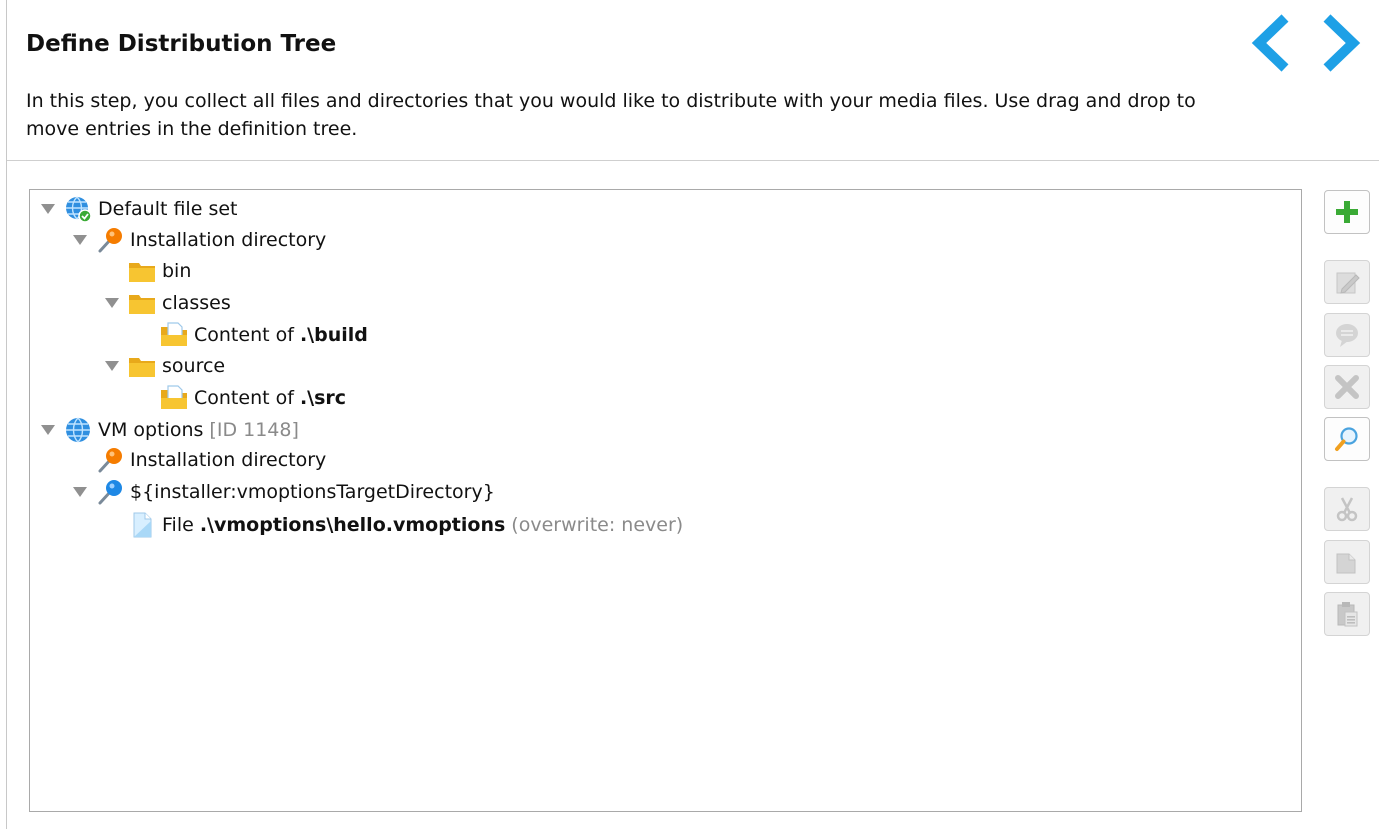 The height and width of the screenshot is (829, 1379). I want to click on tree-node-content-src: Content of .\src, so click(240, 398).